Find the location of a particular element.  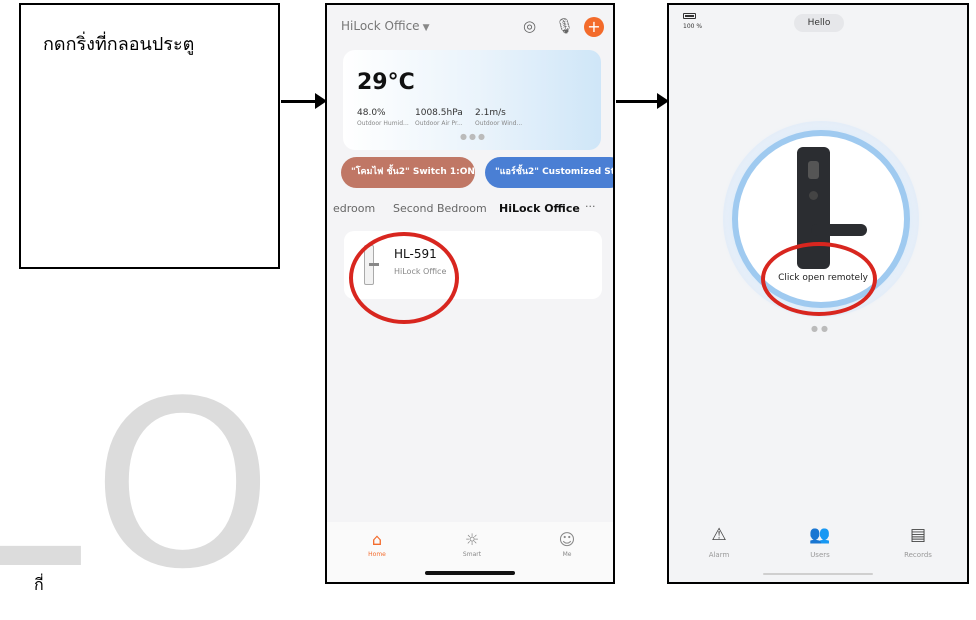

bottom-nav: ⌂ Home ☼ Smart ☺ Me is located at coordinates (470, 552).